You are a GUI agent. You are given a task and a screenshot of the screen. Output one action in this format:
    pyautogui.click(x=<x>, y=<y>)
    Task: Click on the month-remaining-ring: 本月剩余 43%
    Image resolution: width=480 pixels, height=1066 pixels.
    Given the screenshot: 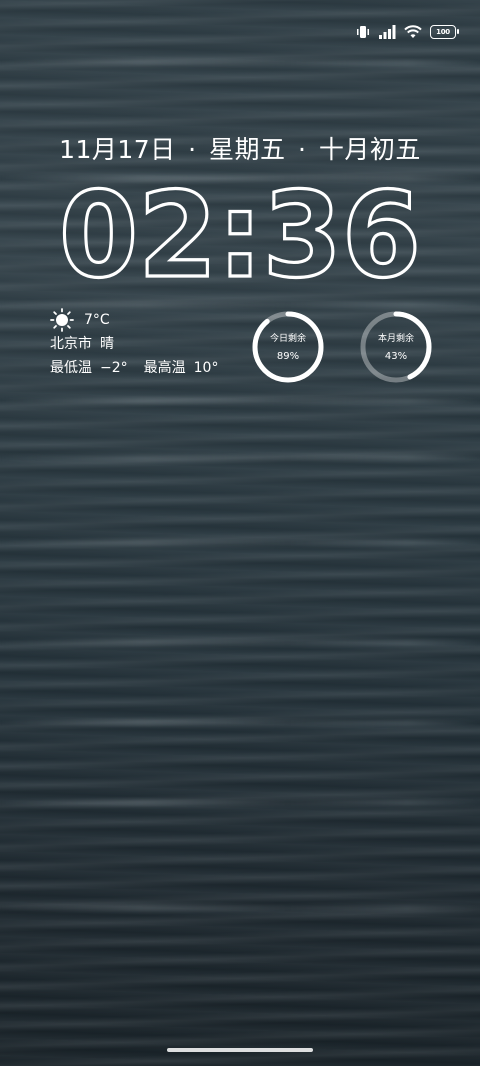 What is the action you would take?
    pyautogui.click(x=396, y=347)
    